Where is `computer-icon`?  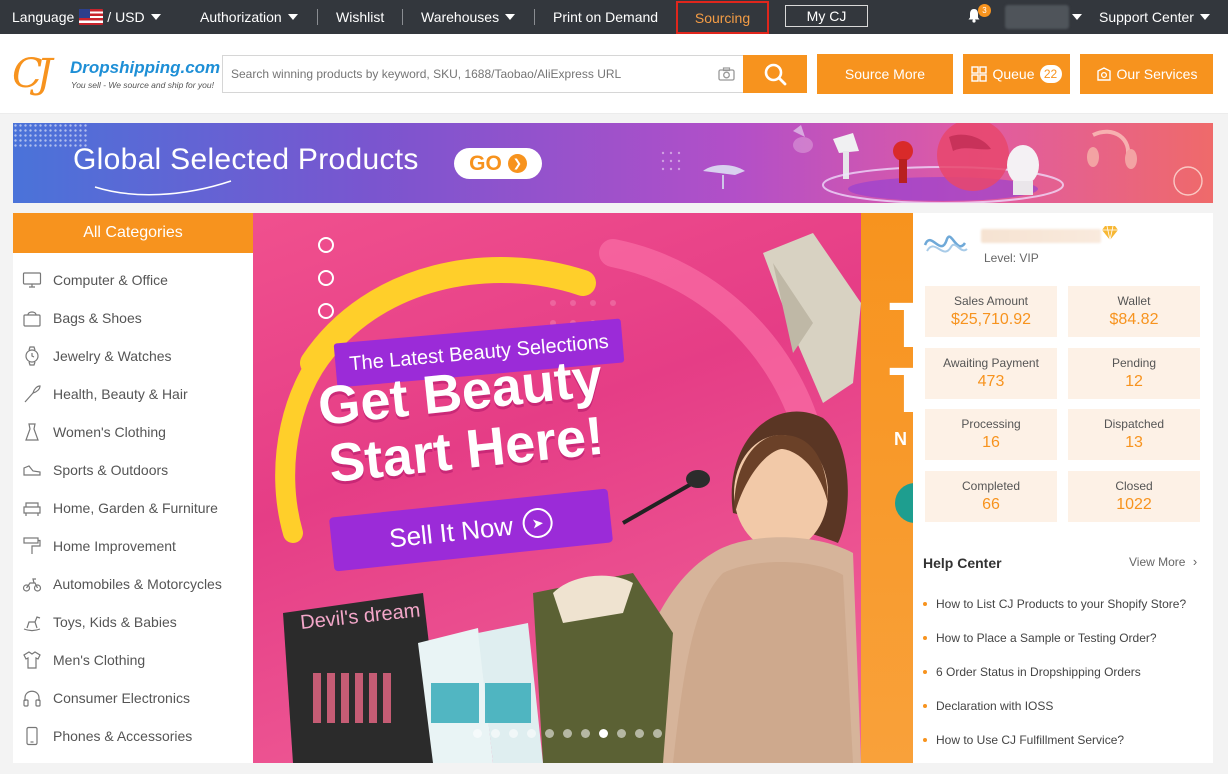
computer-icon is located at coordinates (32, 280).